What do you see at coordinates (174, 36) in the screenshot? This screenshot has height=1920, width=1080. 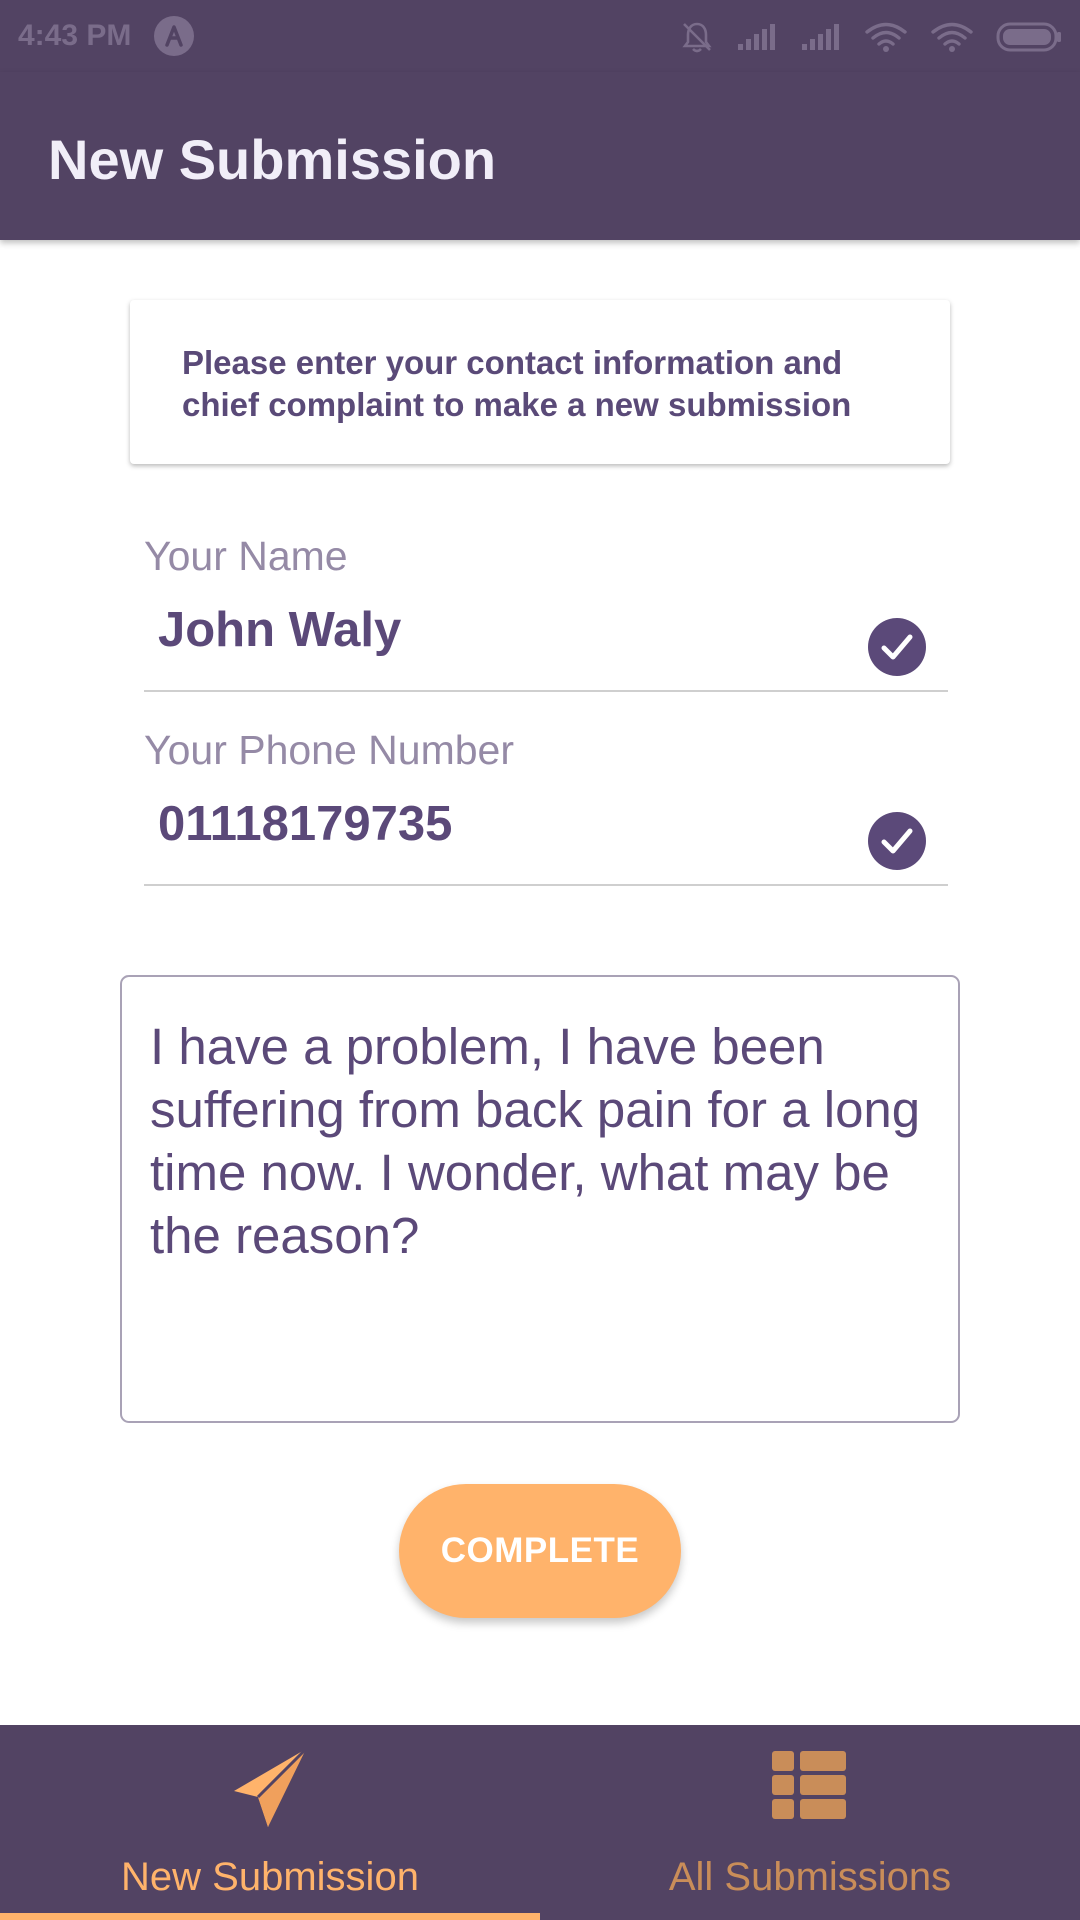 I see `notification-app-icon` at bounding box center [174, 36].